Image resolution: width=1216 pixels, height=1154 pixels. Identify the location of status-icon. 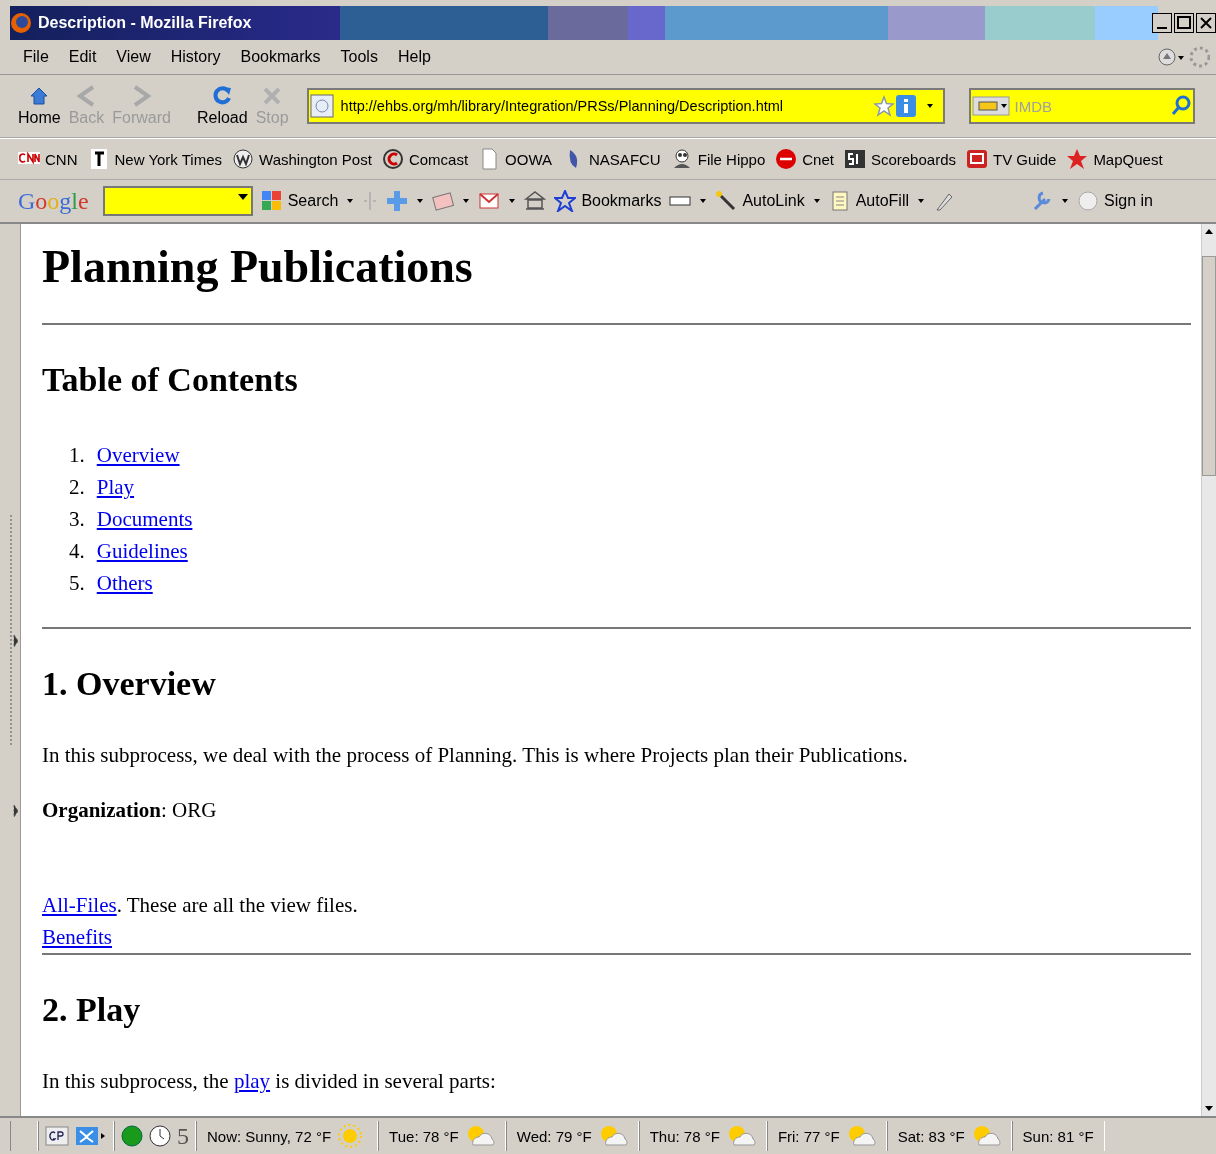
(1172, 57).